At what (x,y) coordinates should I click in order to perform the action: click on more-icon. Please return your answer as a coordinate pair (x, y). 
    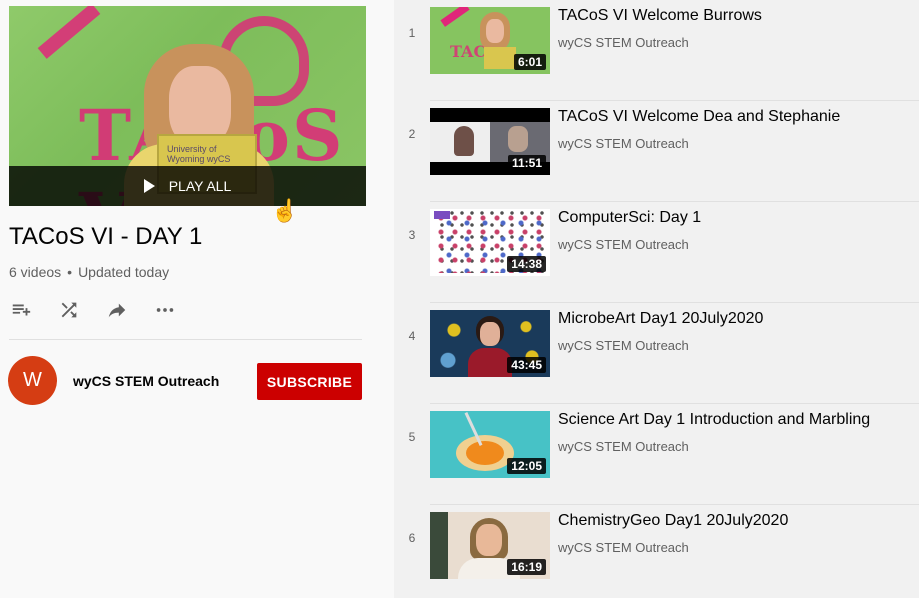
    Looking at the image, I should click on (165, 310).